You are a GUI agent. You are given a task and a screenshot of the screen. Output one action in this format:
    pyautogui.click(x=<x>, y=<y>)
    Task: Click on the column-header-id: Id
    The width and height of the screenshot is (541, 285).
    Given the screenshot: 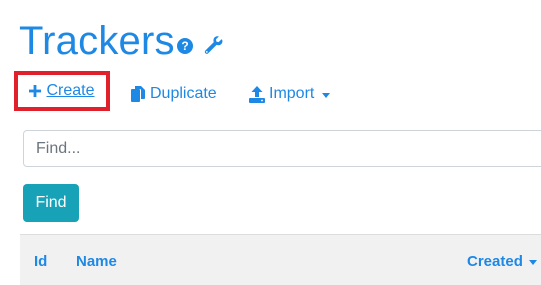 What is the action you would take?
    pyautogui.click(x=40, y=261)
    